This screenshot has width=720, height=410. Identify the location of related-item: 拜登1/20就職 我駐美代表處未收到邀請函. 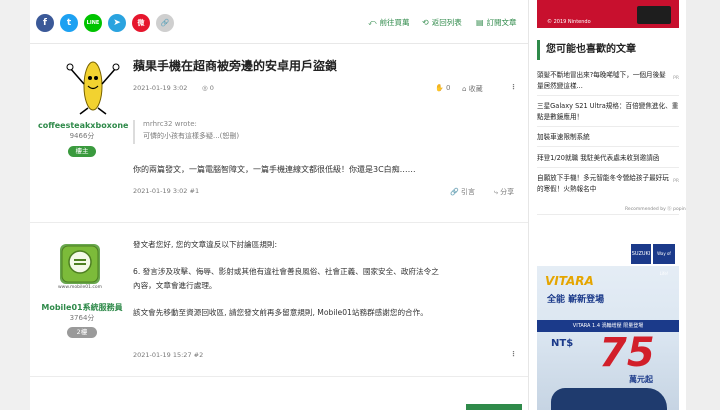
(608, 158).